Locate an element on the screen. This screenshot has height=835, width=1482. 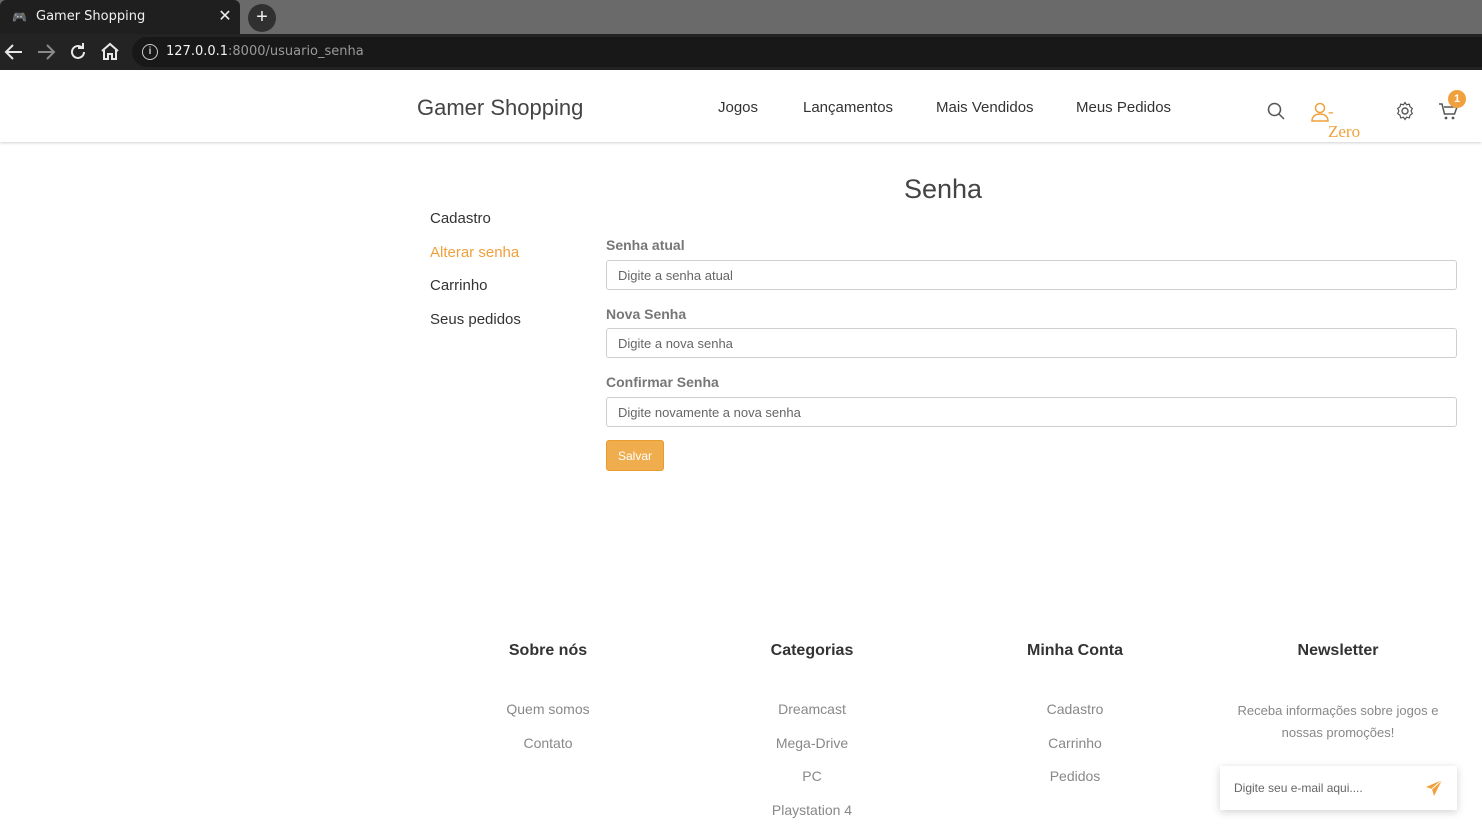
footer-link-carrinho: Carrinho is located at coordinates (1075, 743).